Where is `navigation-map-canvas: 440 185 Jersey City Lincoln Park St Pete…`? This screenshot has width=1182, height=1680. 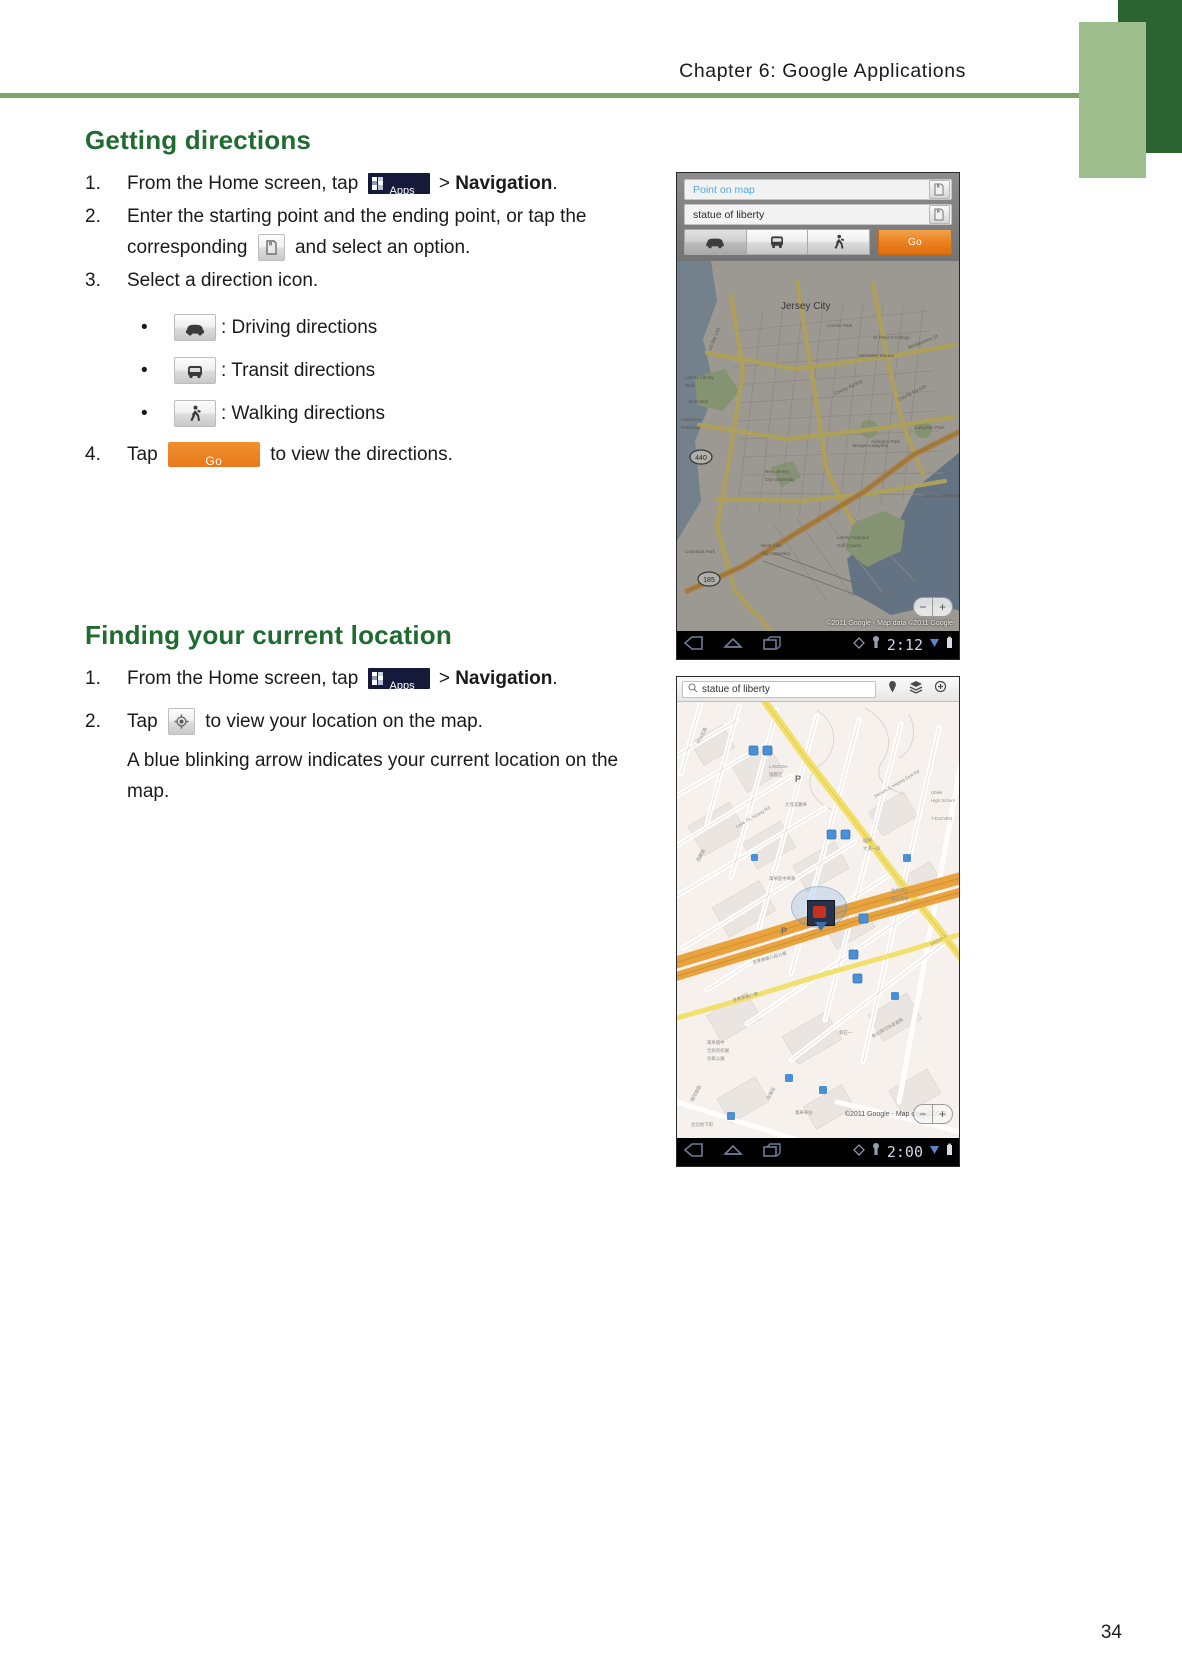 navigation-map-canvas: 440 185 Jersey City Lincoln Park St Pete… is located at coordinates (818, 446).